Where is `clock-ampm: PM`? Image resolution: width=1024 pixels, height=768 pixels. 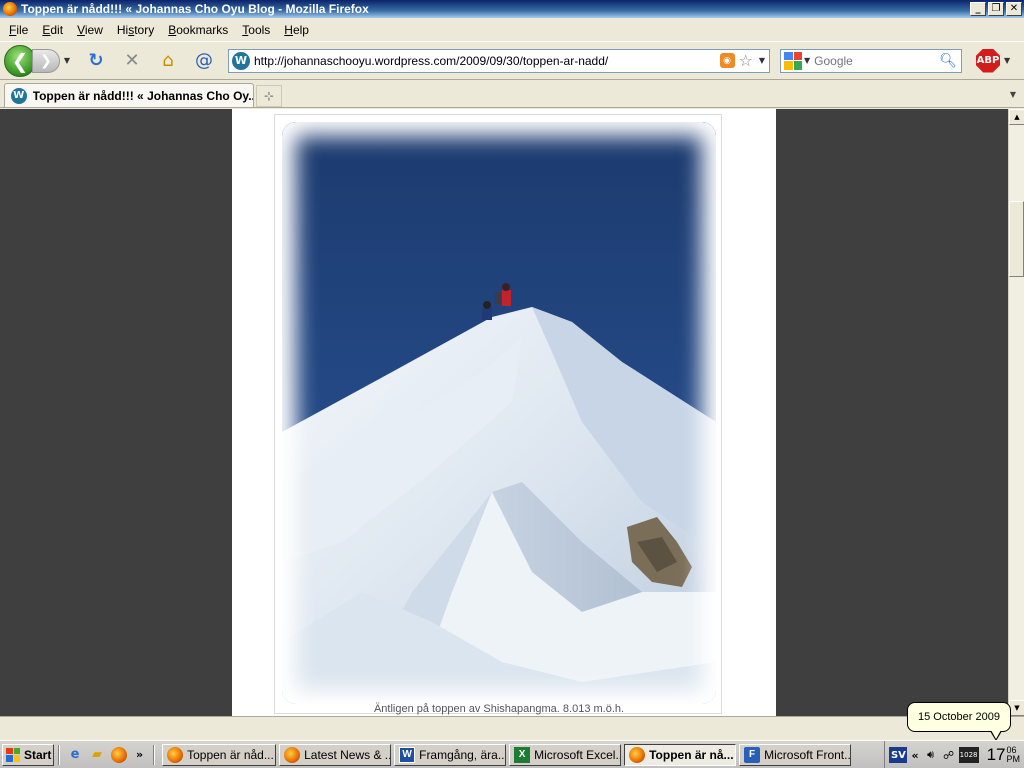
clock-ampm: PM is located at coordinates (1013, 759).